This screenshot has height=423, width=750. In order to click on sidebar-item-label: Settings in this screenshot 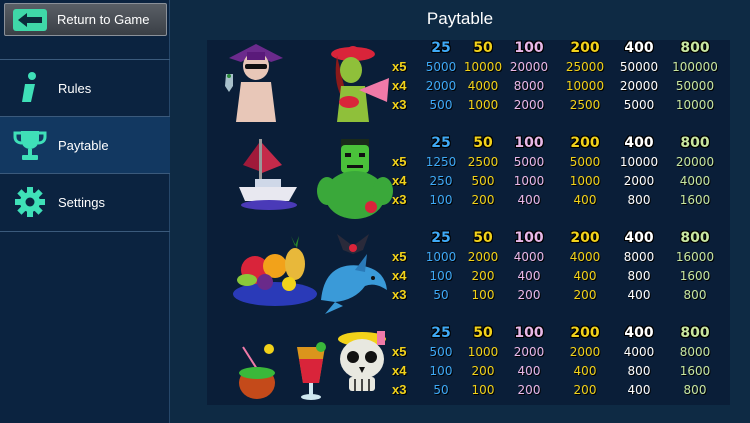, I will do `click(81, 202)`.